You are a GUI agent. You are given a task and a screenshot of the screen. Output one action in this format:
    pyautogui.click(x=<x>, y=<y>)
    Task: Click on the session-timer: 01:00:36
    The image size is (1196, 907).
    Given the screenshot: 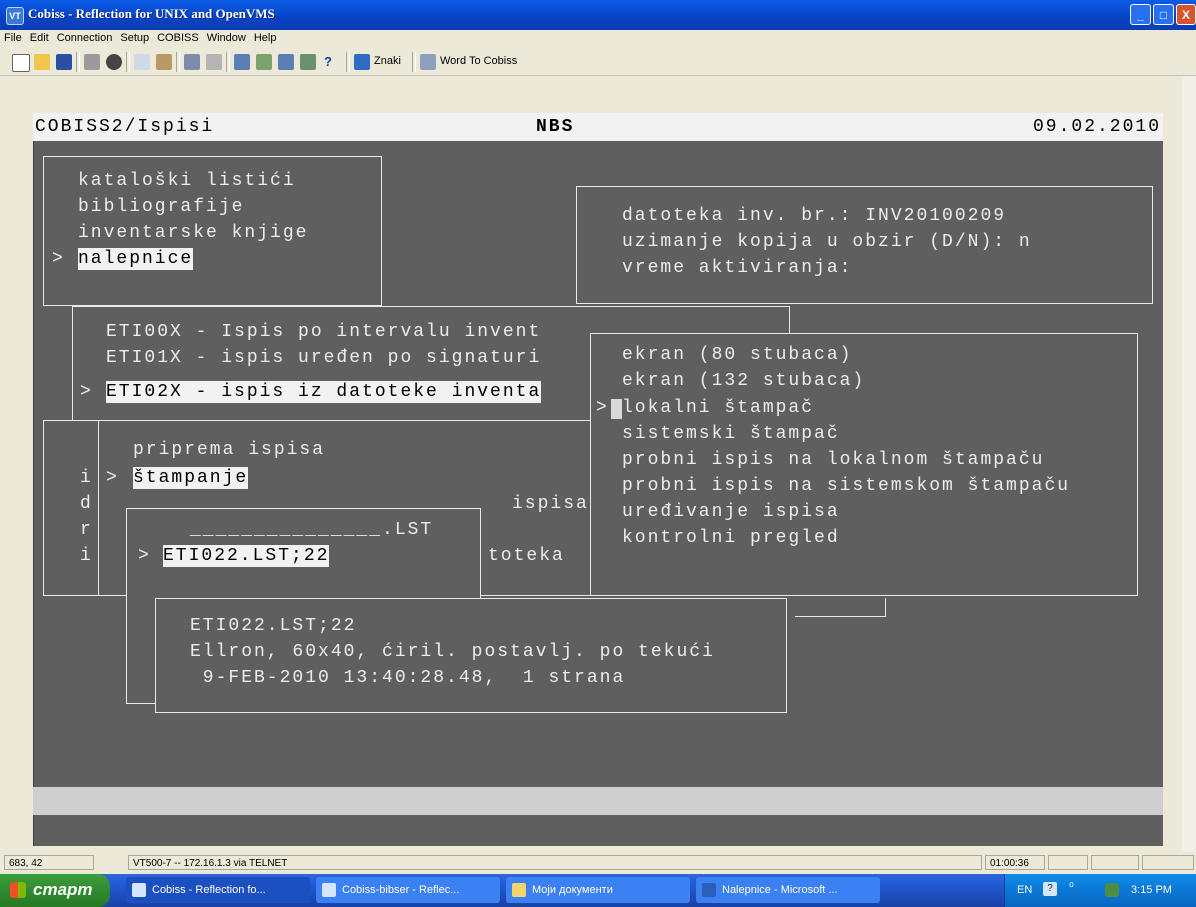 What is the action you would take?
    pyautogui.click(x=1015, y=862)
    